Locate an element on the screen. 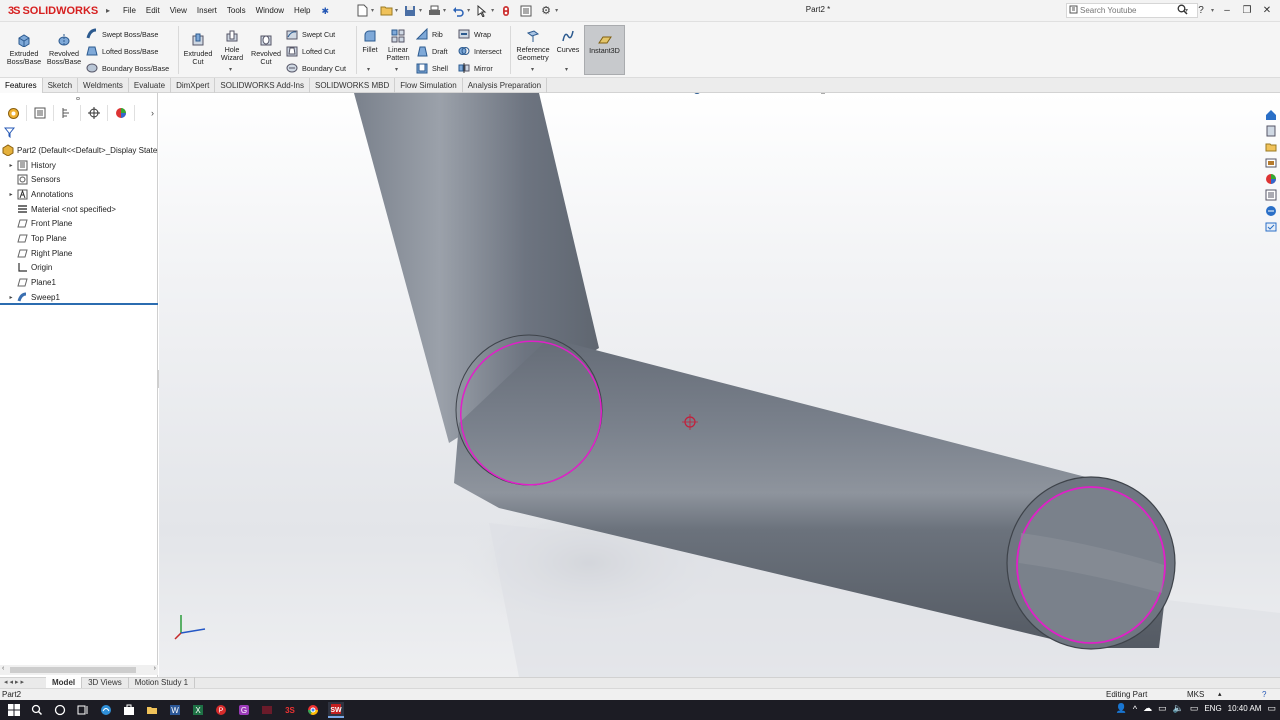  rollback-bar is located at coordinates (79, 304).